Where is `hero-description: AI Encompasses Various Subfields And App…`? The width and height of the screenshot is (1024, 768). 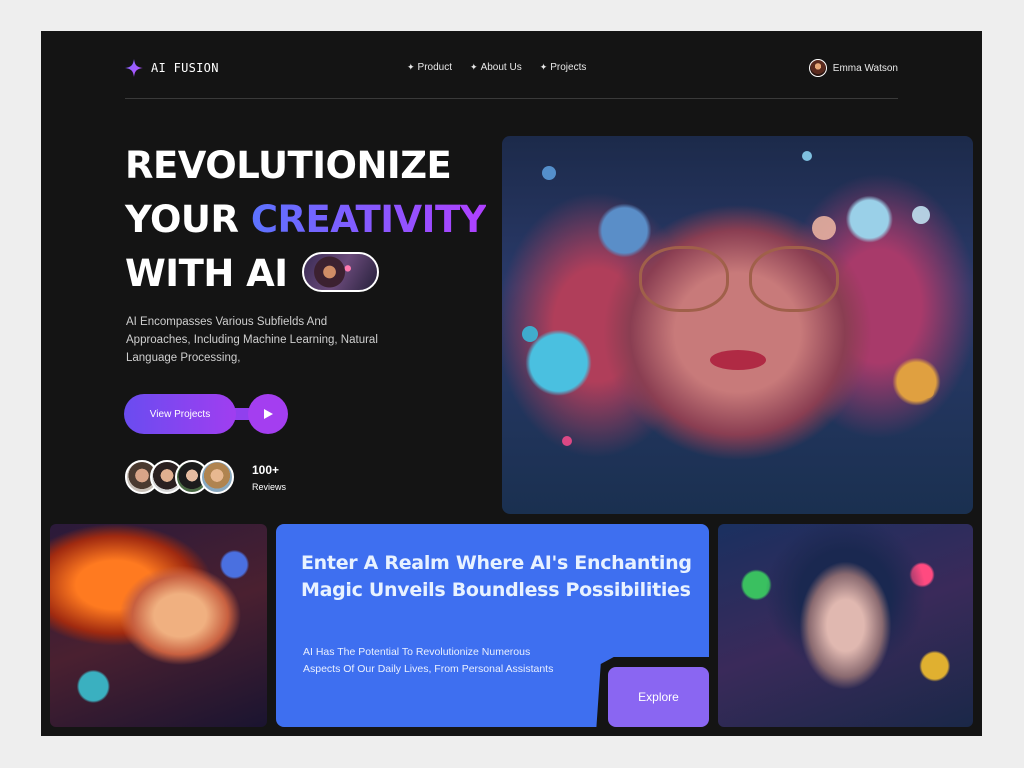 hero-description: AI Encompasses Various Subfields And App… is located at coordinates (252, 340).